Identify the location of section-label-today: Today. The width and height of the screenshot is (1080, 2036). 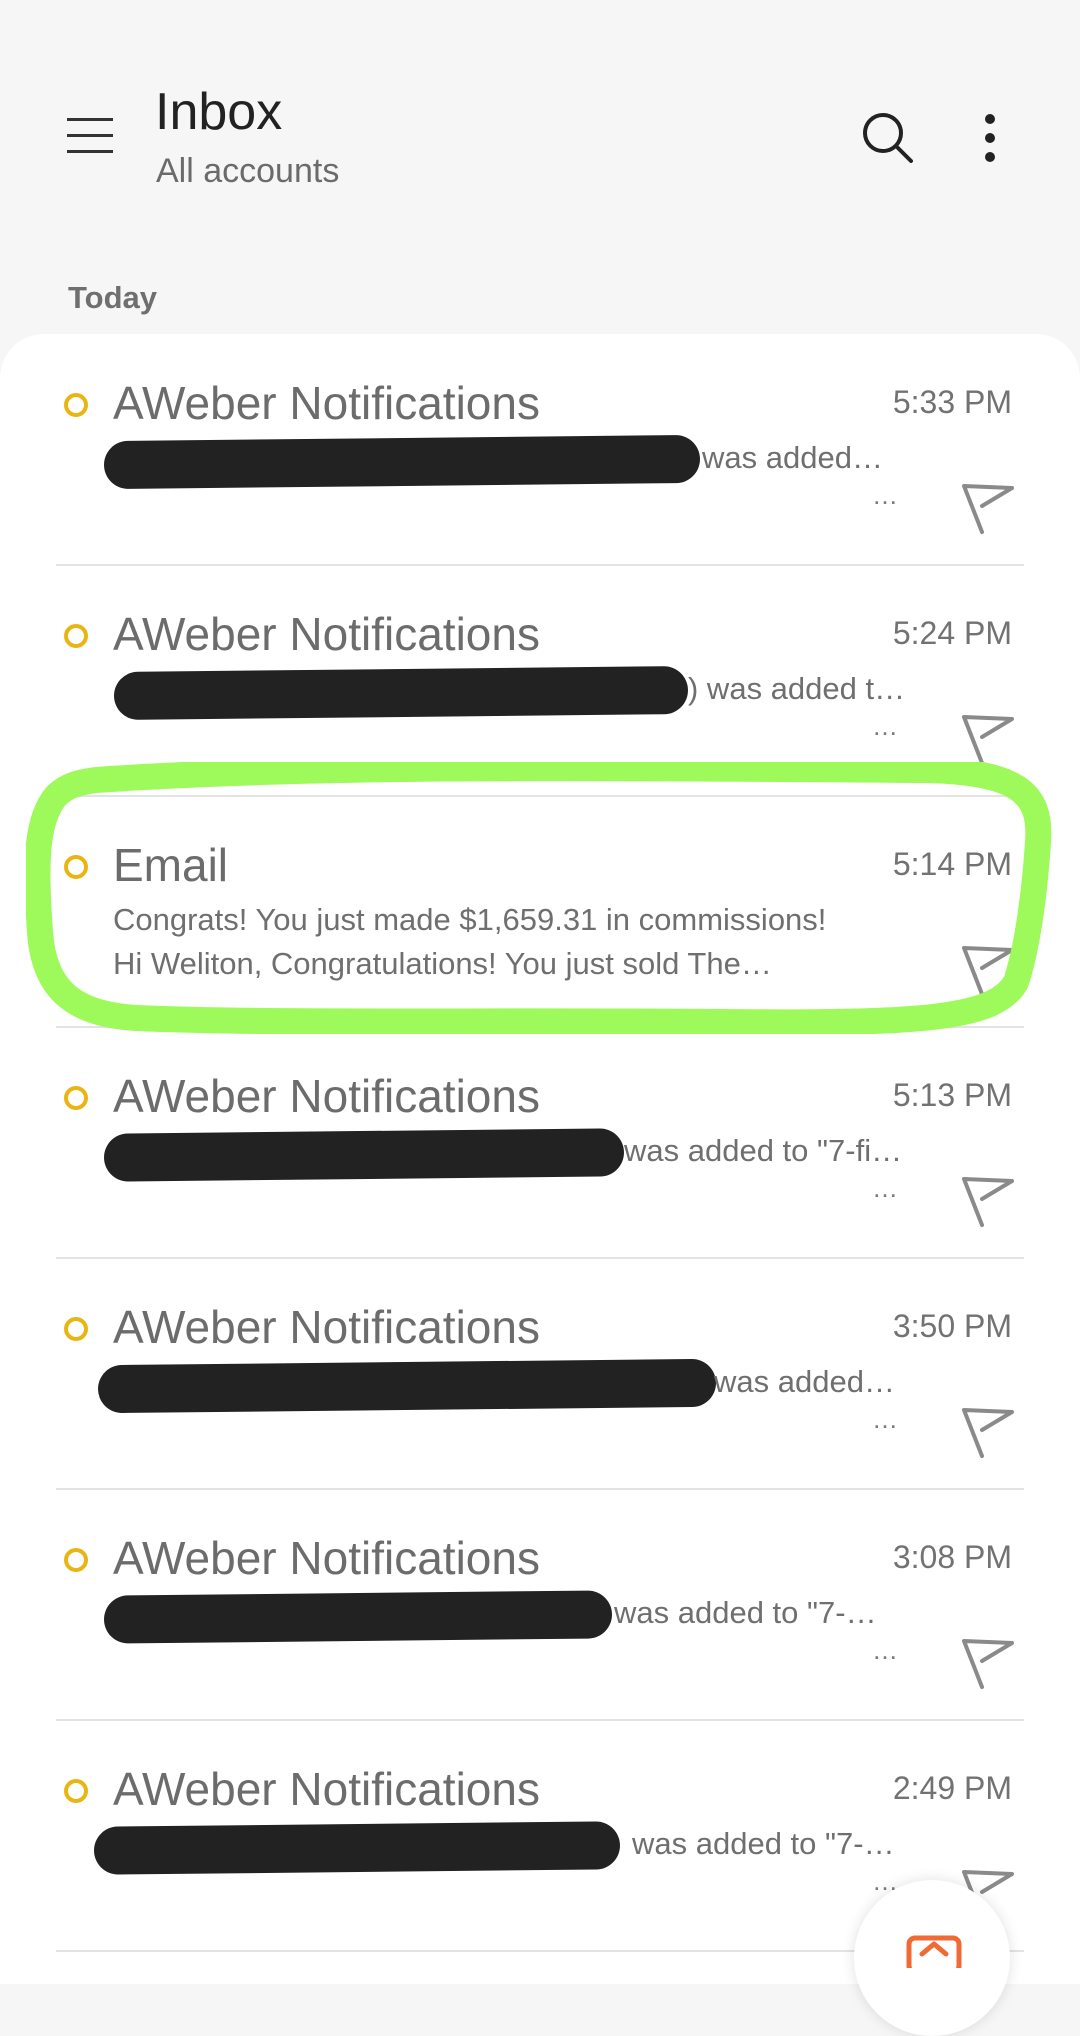
(112, 297).